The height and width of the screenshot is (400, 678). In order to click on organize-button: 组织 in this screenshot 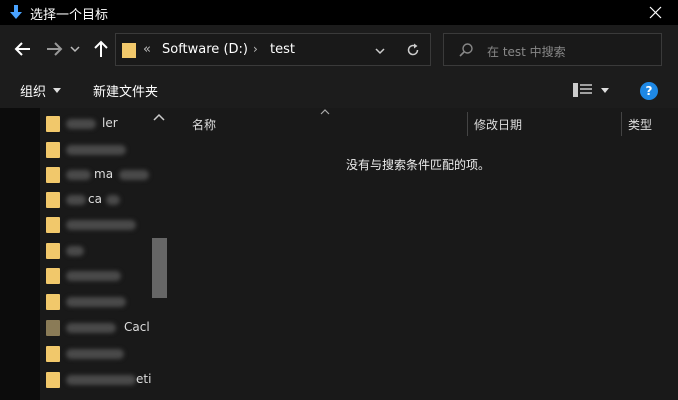, I will do `click(33, 90)`.